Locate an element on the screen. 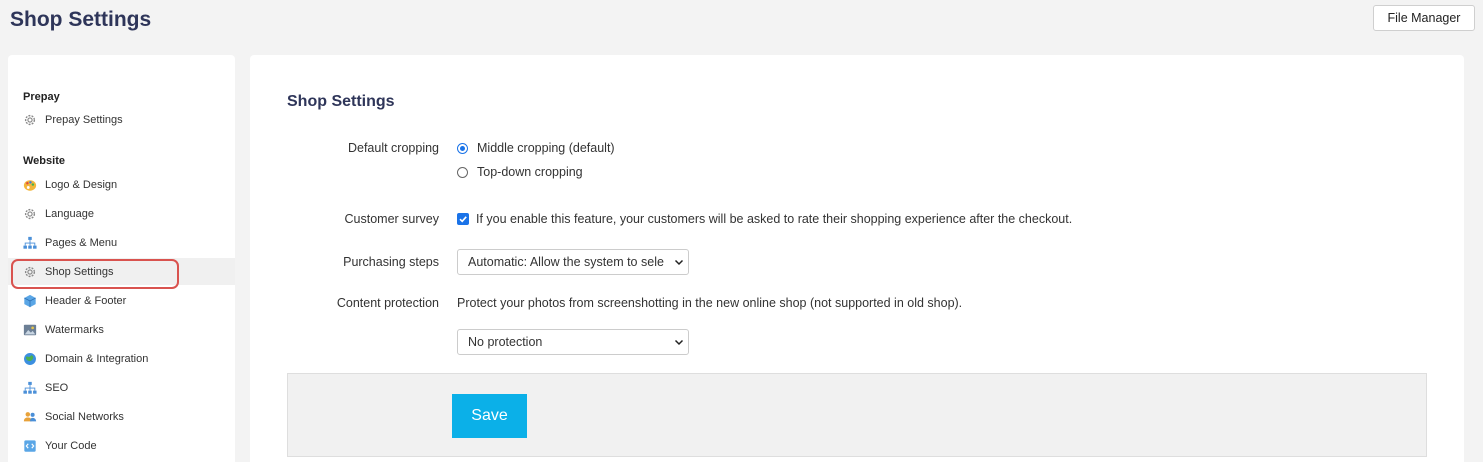 The image size is (1483, 462). customer-survey-label: Customer survey is located at coordinates (391, 219).